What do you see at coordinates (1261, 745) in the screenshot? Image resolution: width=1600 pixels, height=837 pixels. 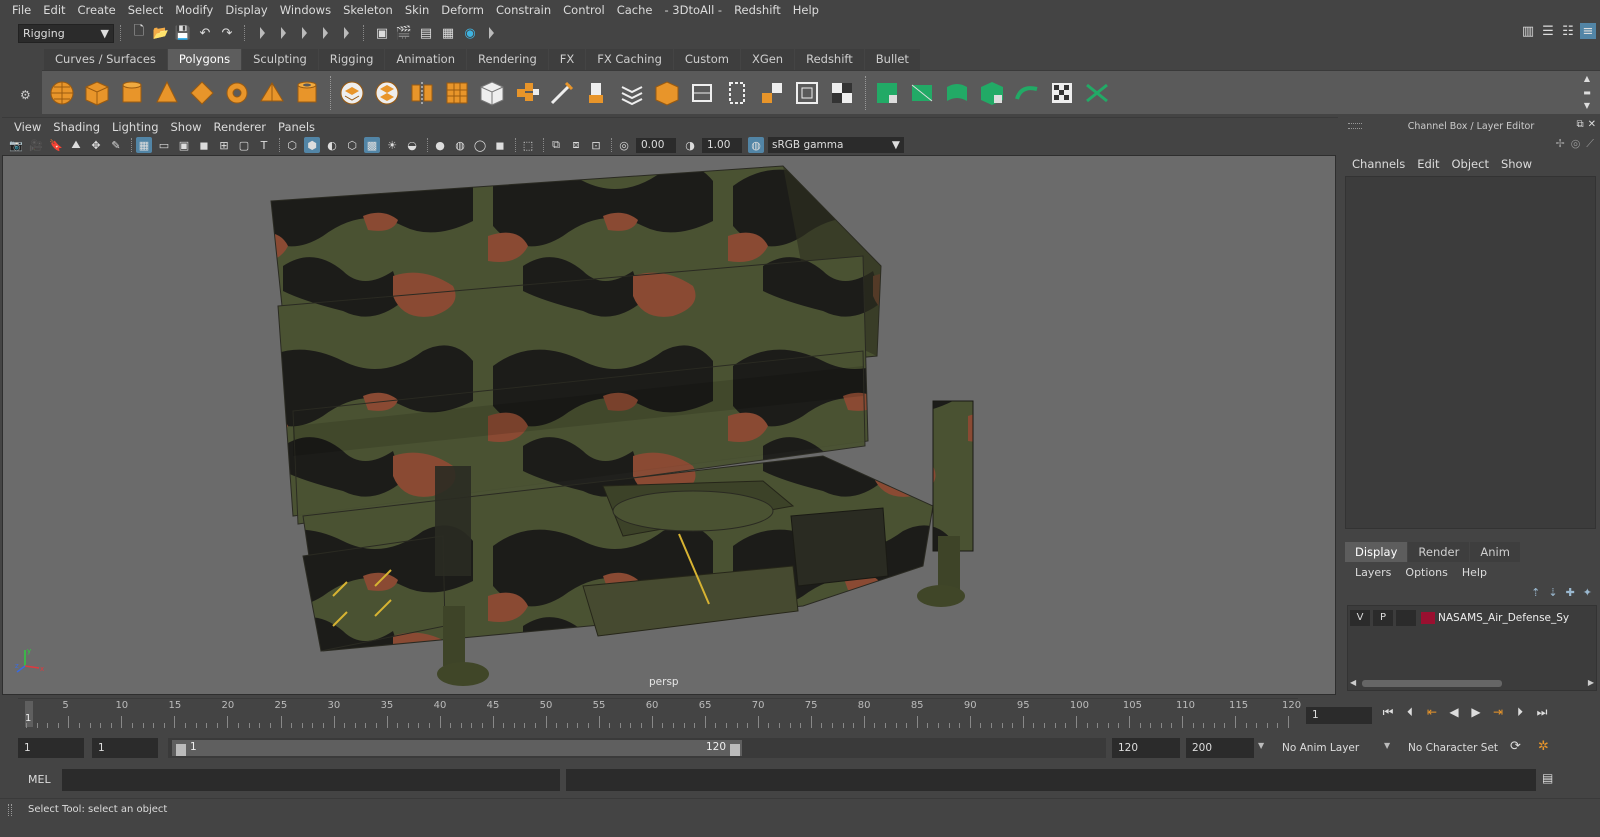 I see `chevron-down-icon: ▼` at bounding box center [1261, 745].